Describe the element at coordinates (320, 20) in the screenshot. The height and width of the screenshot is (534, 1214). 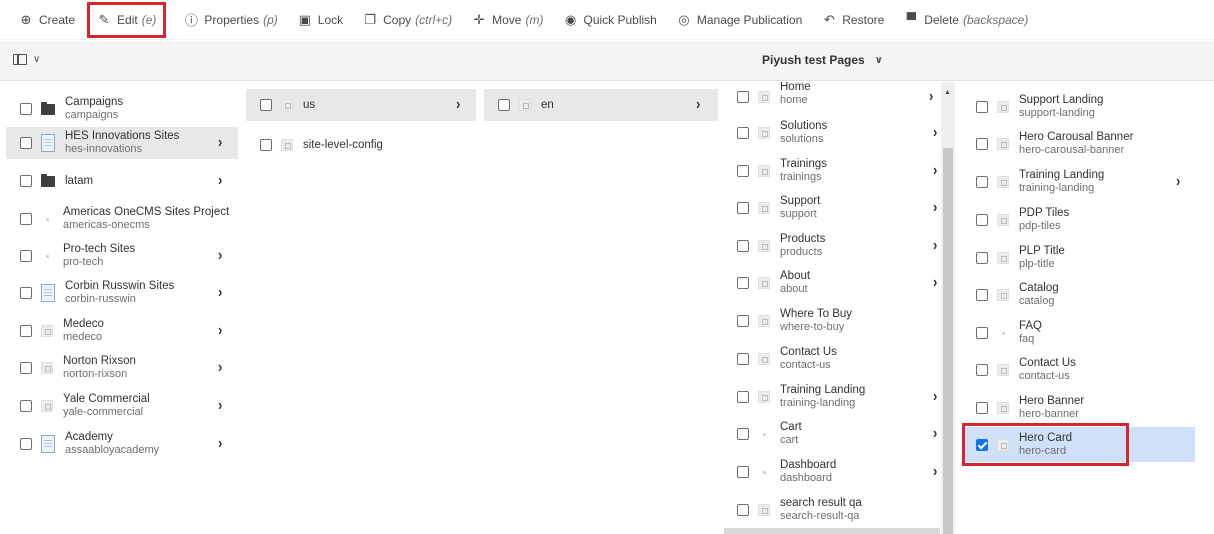
I see `lock-button: ▣ Lock` at that location.